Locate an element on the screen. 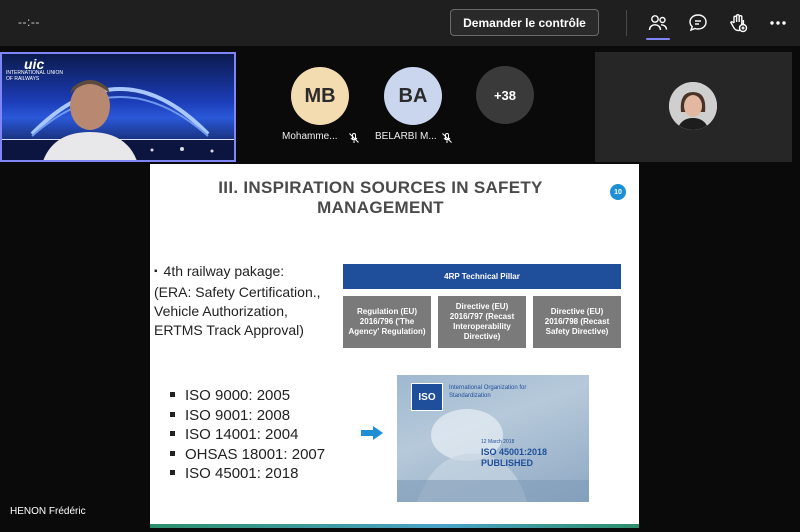  slide-footer-bar is located at coordinates (394, 526).